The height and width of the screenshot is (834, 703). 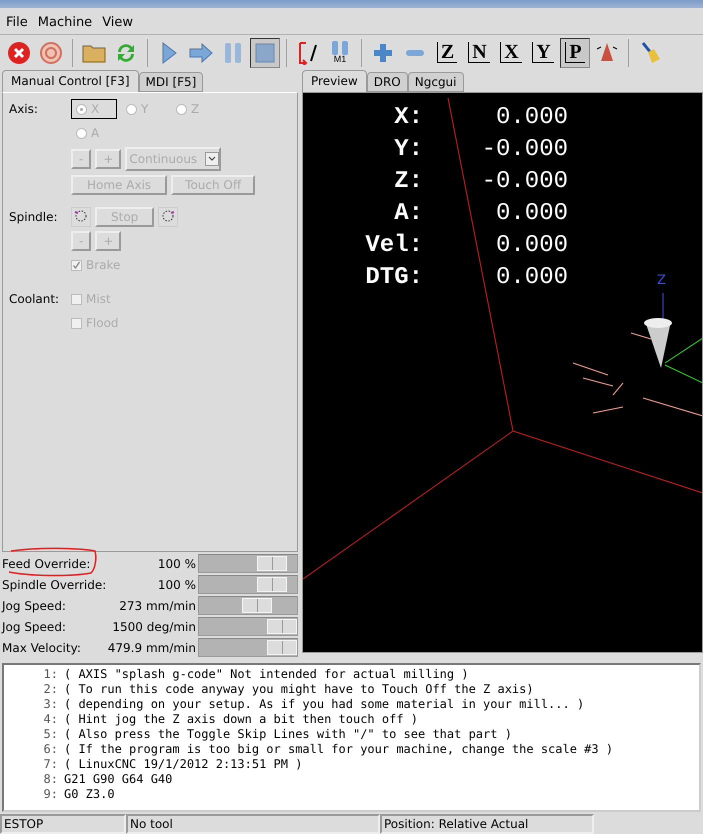 What do you see at coordinates (126, 53) in the screenshot?
I see `reload-icon` at bounding box center [126, 53].